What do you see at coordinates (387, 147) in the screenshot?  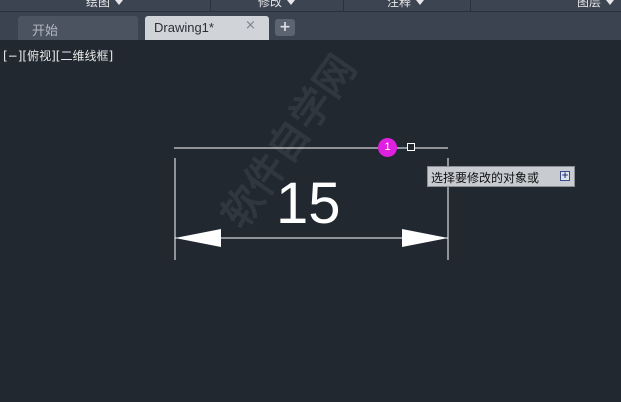 I see `grip-marker: 1` at bounding box center [387, 147].